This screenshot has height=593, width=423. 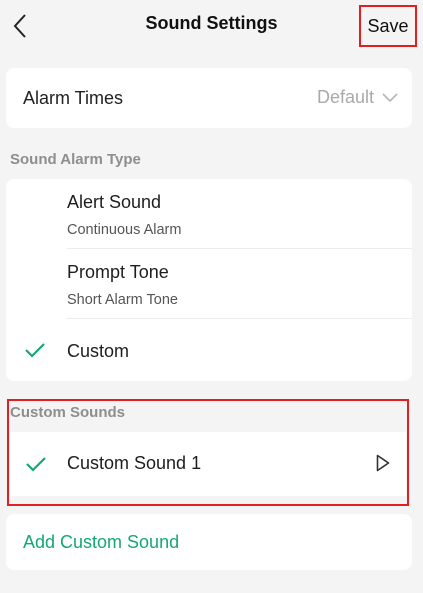 I want to click on sound-alarm-type-heading: Sound Alarm Type, so click(x=75, y=159).